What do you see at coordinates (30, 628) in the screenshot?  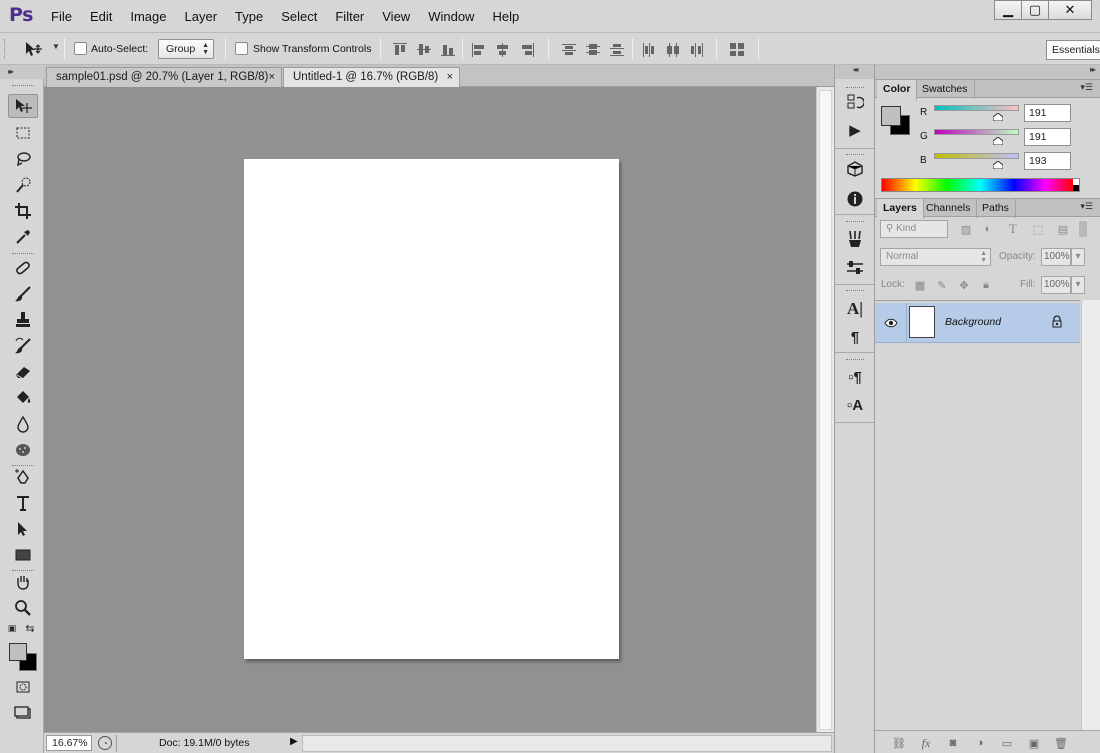 I see `swap-colors-icon: ⇆` at bounding box center [30, 628].